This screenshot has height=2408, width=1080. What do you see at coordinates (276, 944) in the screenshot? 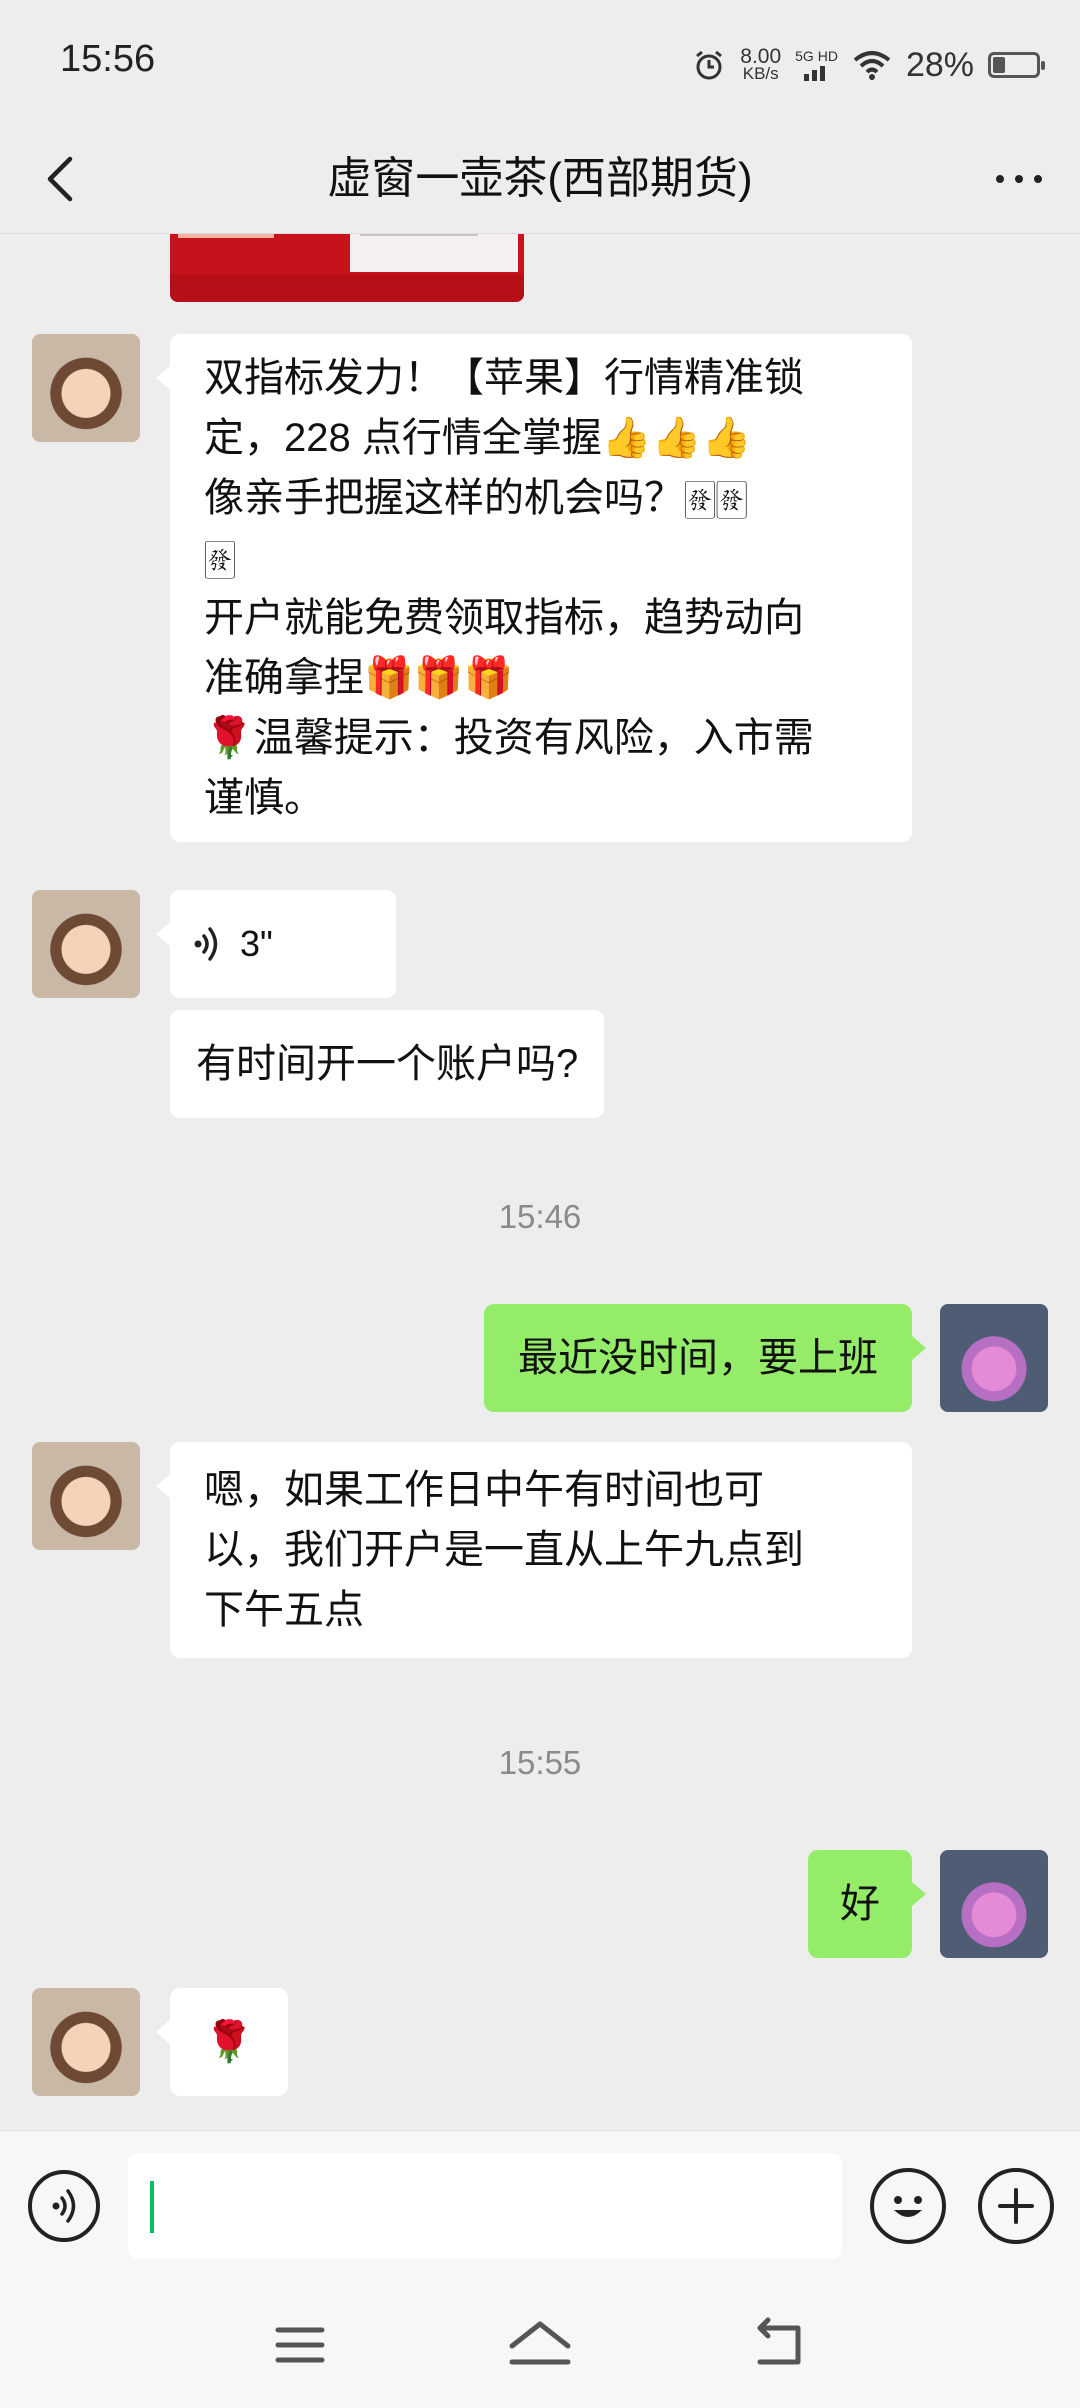
I see `voice-message: 3"` at bounding box center [276, 944].